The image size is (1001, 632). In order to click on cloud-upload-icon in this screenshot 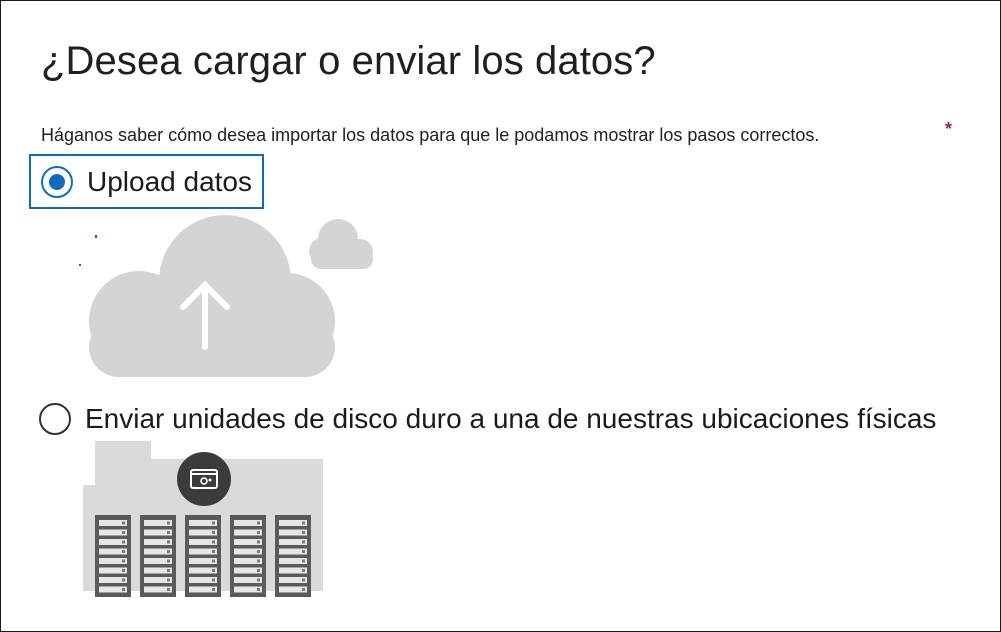, I will do `click(226, 296)`.